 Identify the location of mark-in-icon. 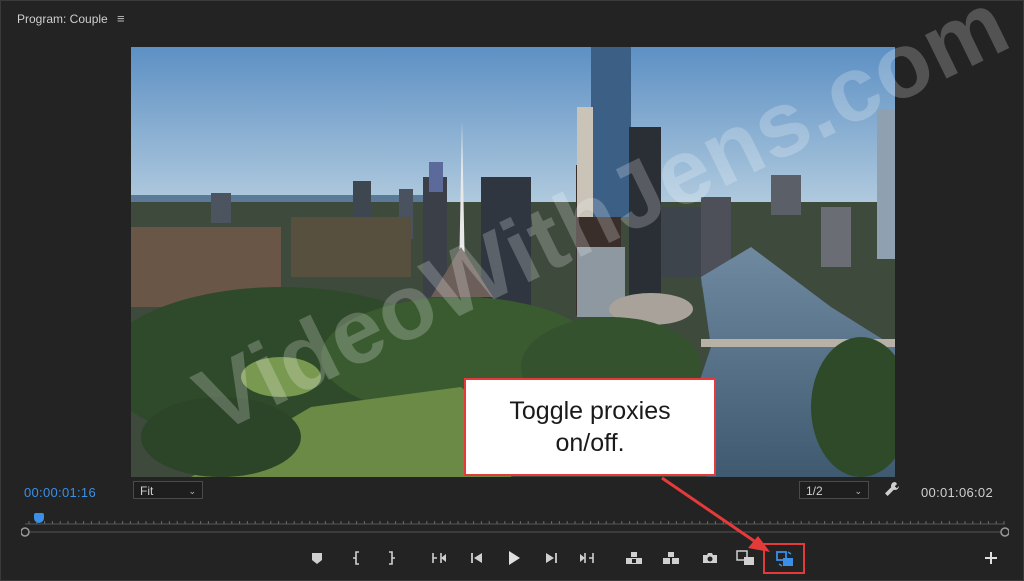
(356, 558).